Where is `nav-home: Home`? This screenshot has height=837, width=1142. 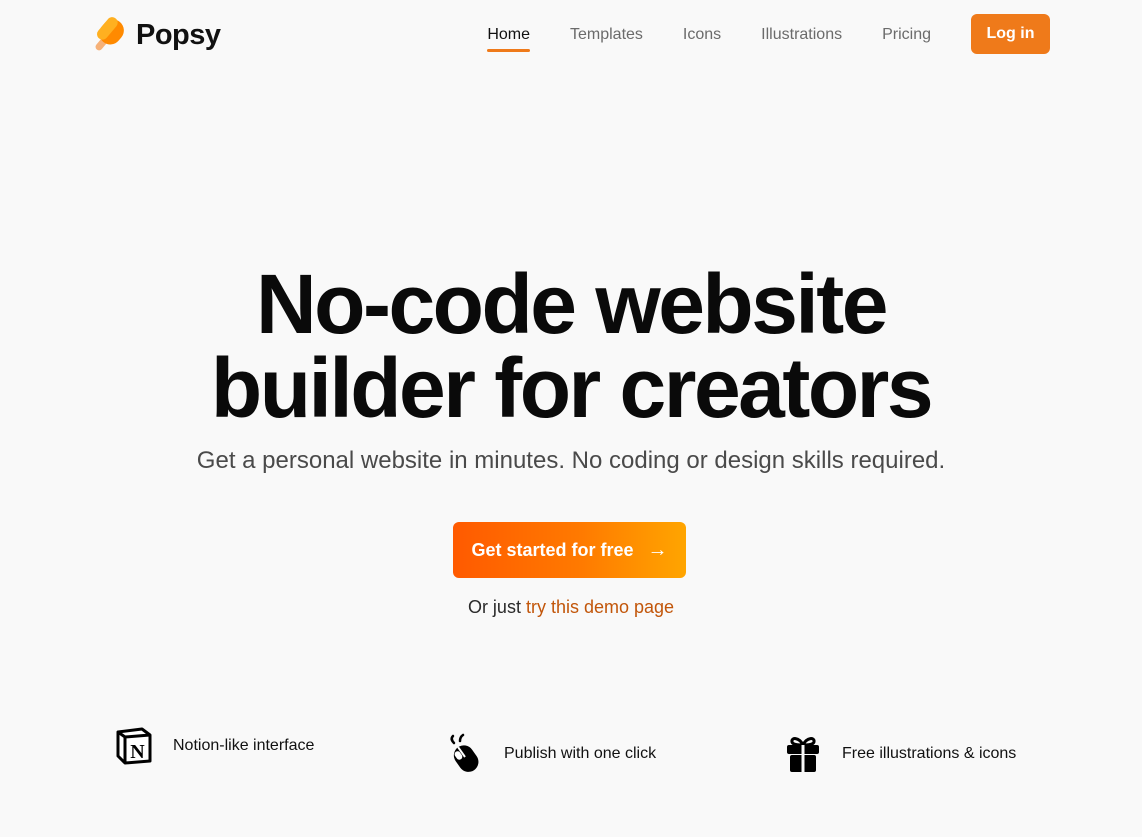
nav-home: Home is located at coordinates (508, 34).